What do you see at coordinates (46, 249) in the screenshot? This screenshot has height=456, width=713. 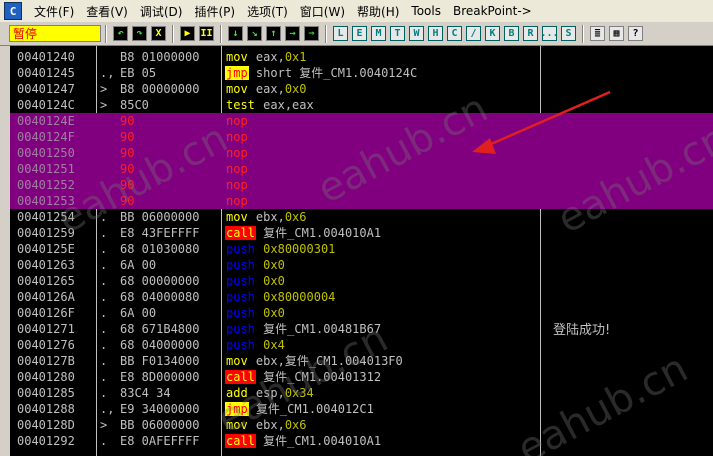 I see `address-cell: 0040125E` at bounding box center [46, 249].